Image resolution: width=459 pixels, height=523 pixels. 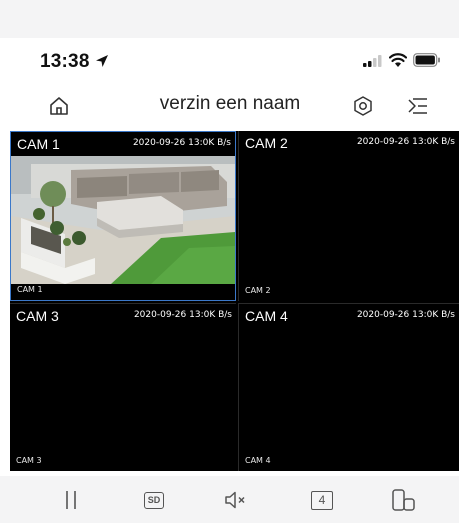 What do you see at coordinates (266, 316) in the screenshot?
I see `camera-4-label: CAM 4` at bounding box center [266, 316].